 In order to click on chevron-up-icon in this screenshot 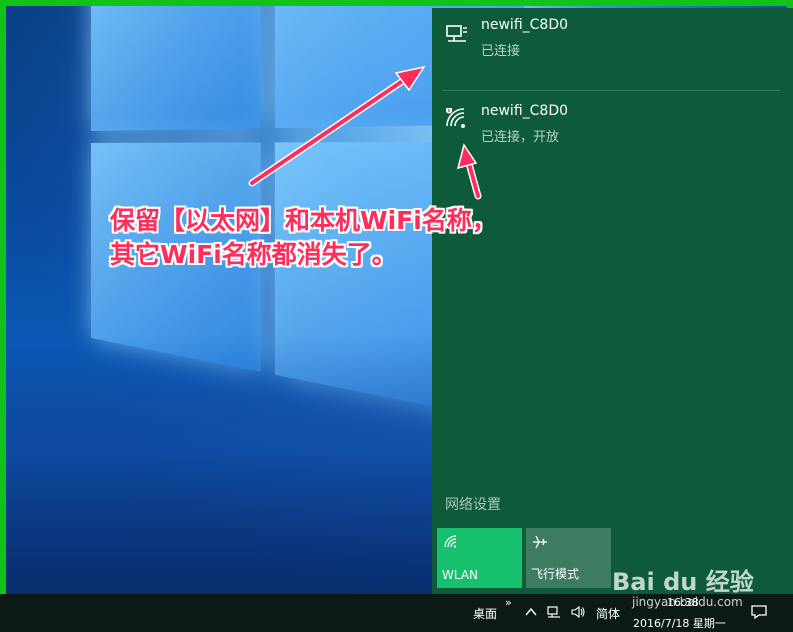, I will do `click(531, 612)`.